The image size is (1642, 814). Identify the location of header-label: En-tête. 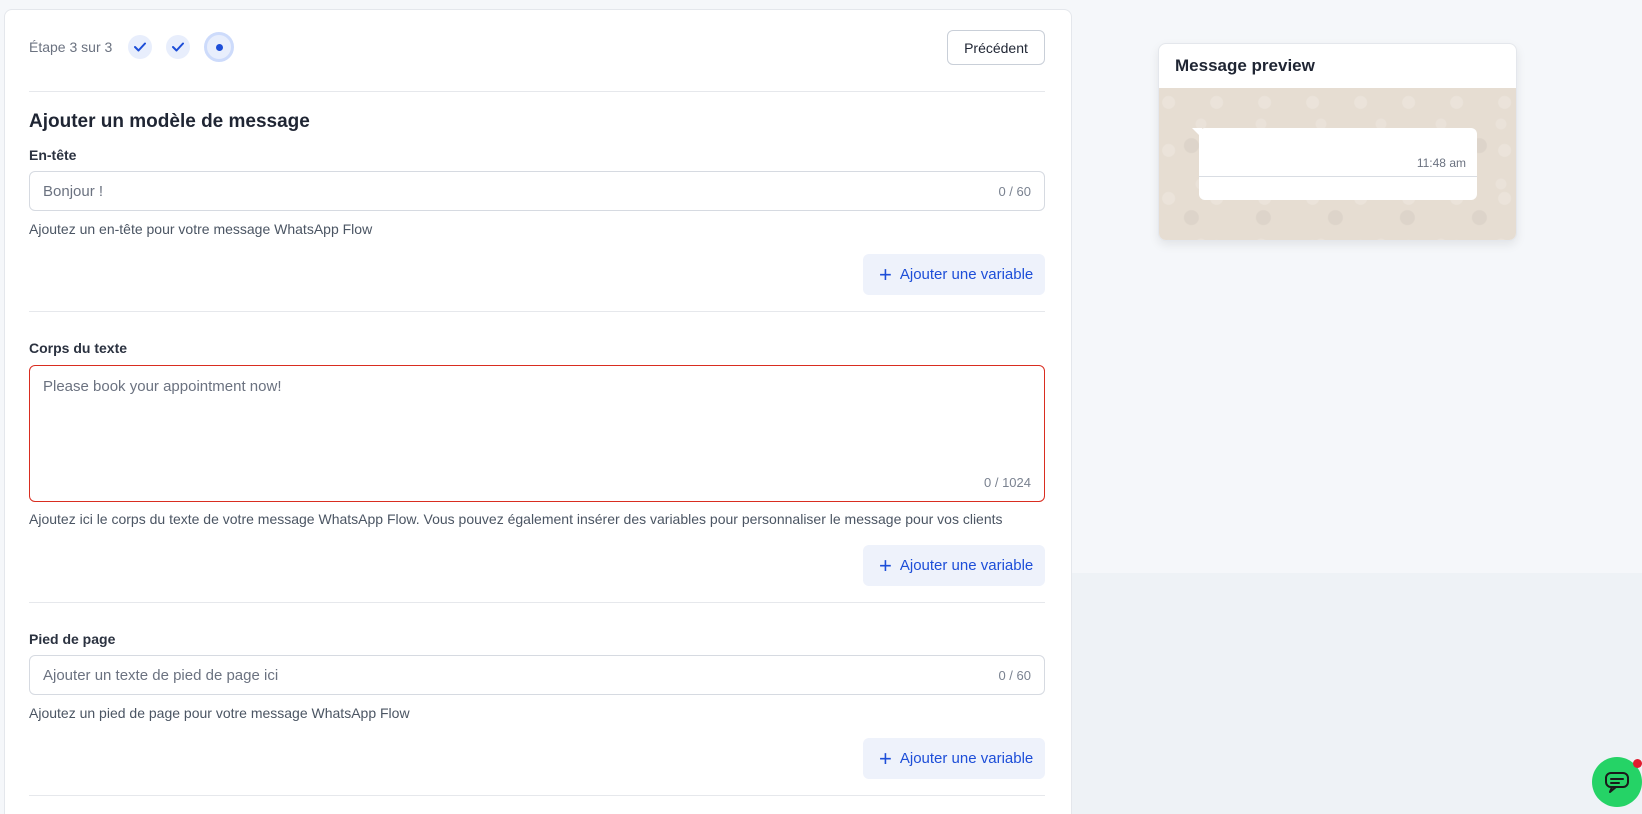
(53, 155).